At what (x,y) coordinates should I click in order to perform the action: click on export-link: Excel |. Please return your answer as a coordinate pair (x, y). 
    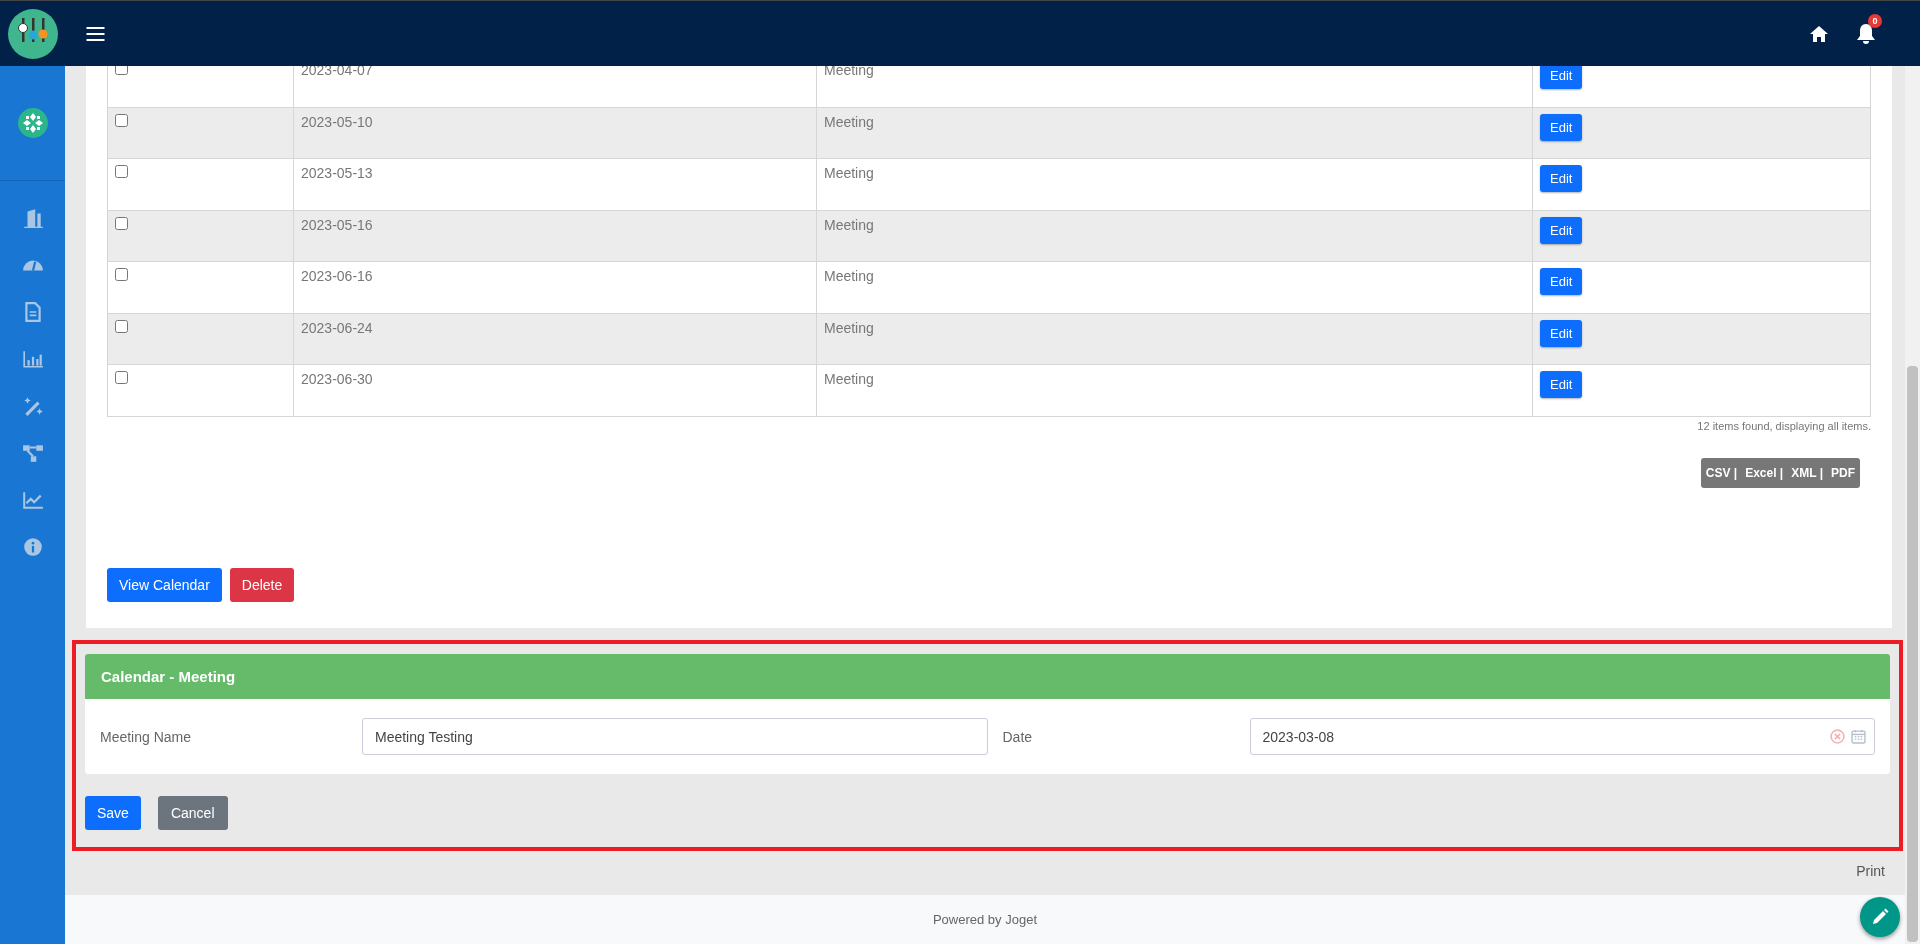
    Looking at the image, I should click on (1764, 473).